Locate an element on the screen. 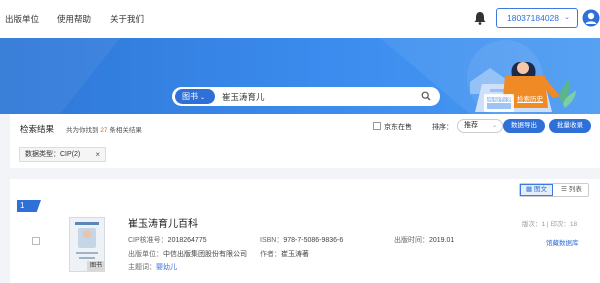  author-value: 崔玉涛著 is located at coordinates (295, 254).